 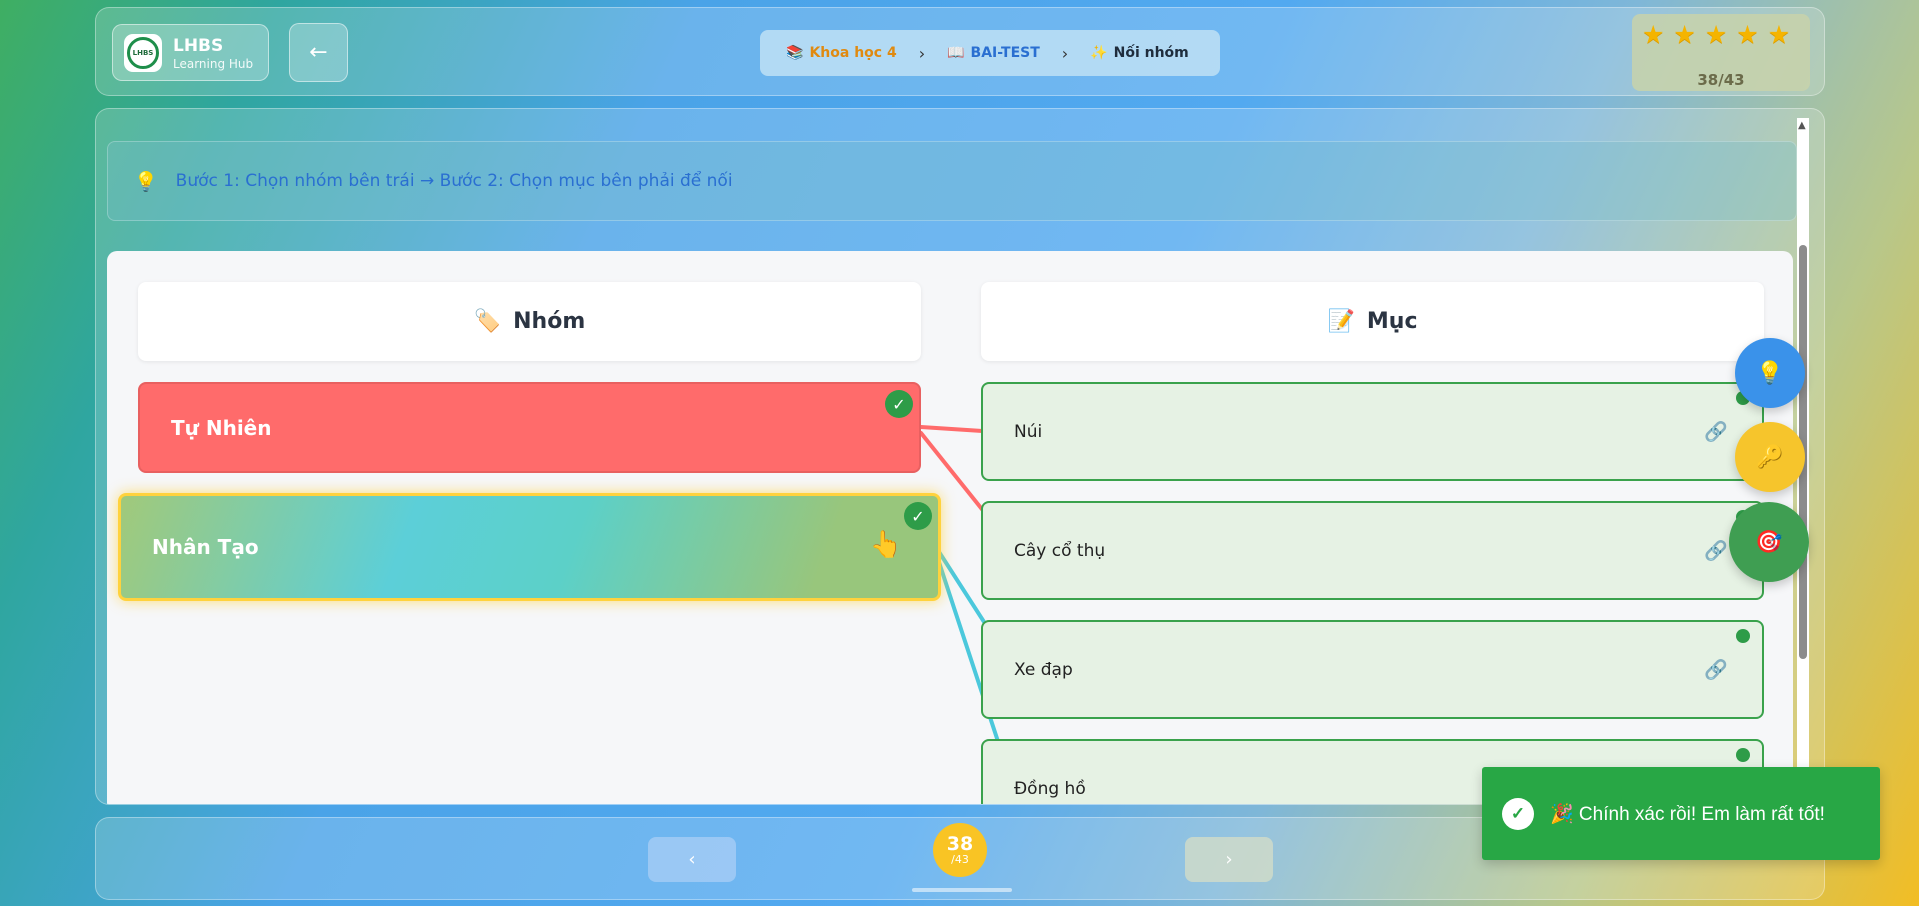 What do you see at coordinates (205, 547) in the screenshot?
I see `group-label: Nhân Tạo` at bounding box center [205, 547].